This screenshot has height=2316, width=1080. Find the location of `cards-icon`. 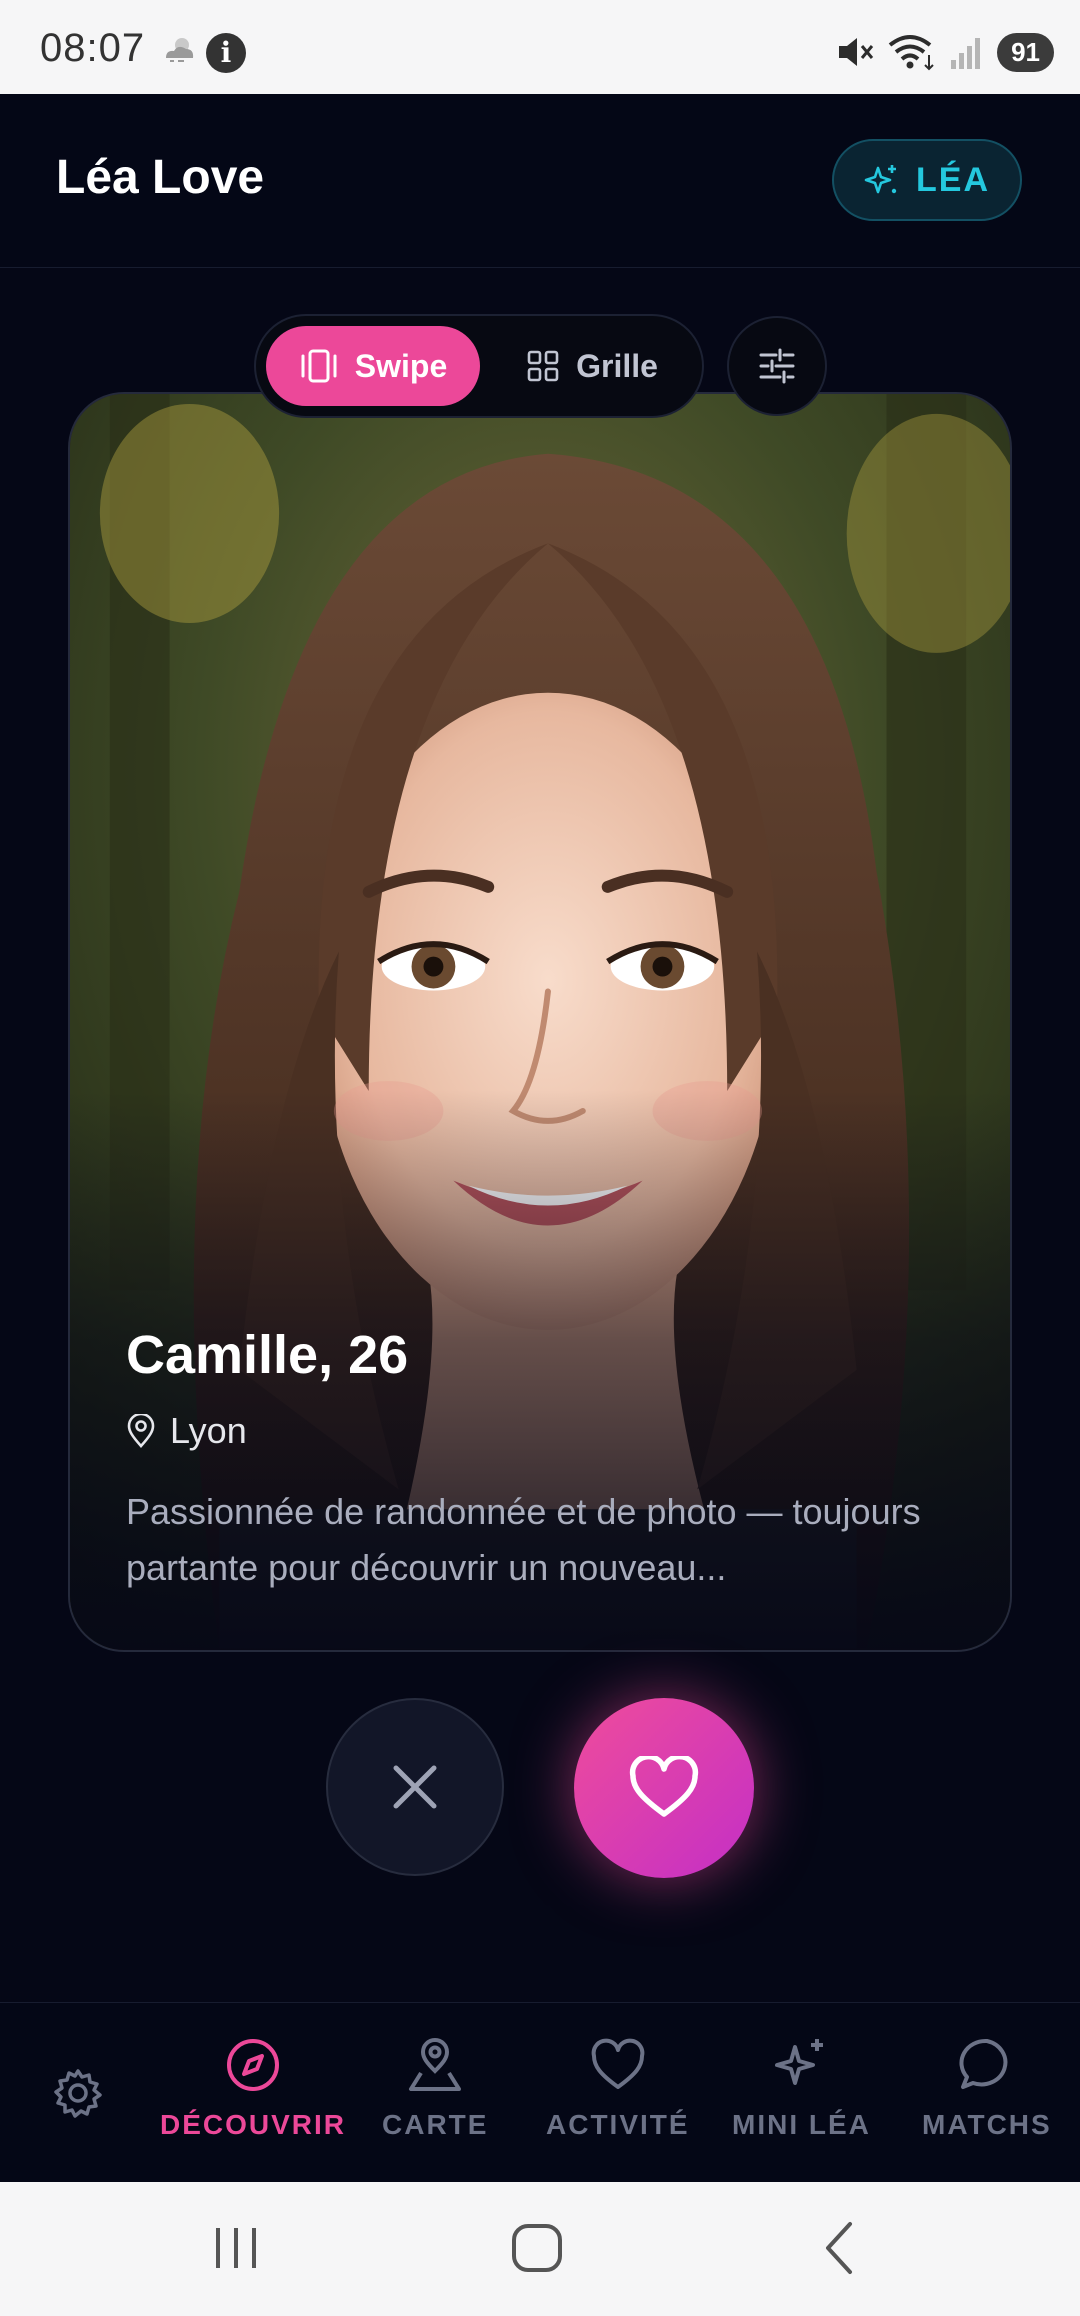

cards-icon is located at coordinates (319, 366).